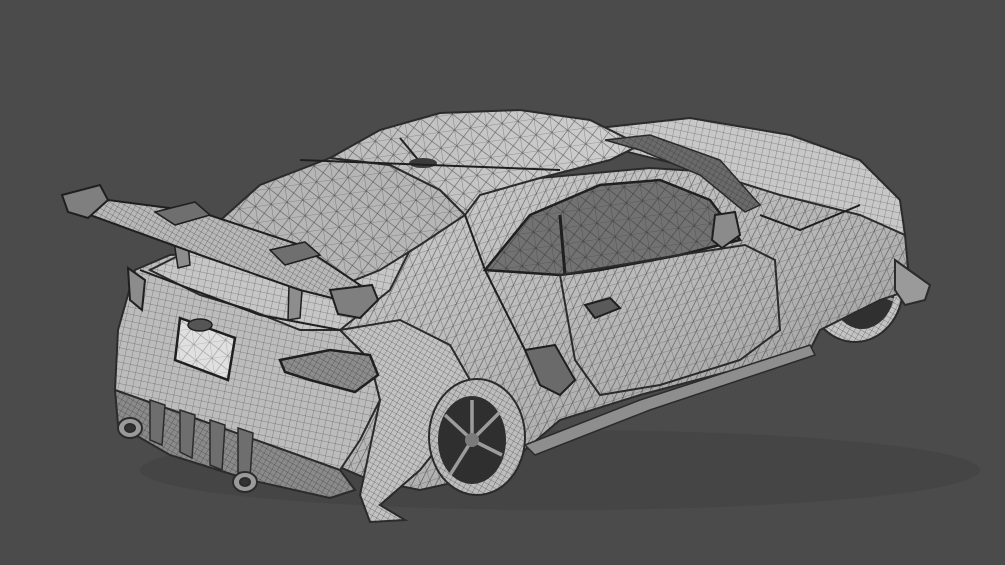 The height and width of the screenshot is (565, 1005). What do you see at coordinates (200, 325) in the screenshot?
I see `rear-badge` at bounding box center [200, 325].